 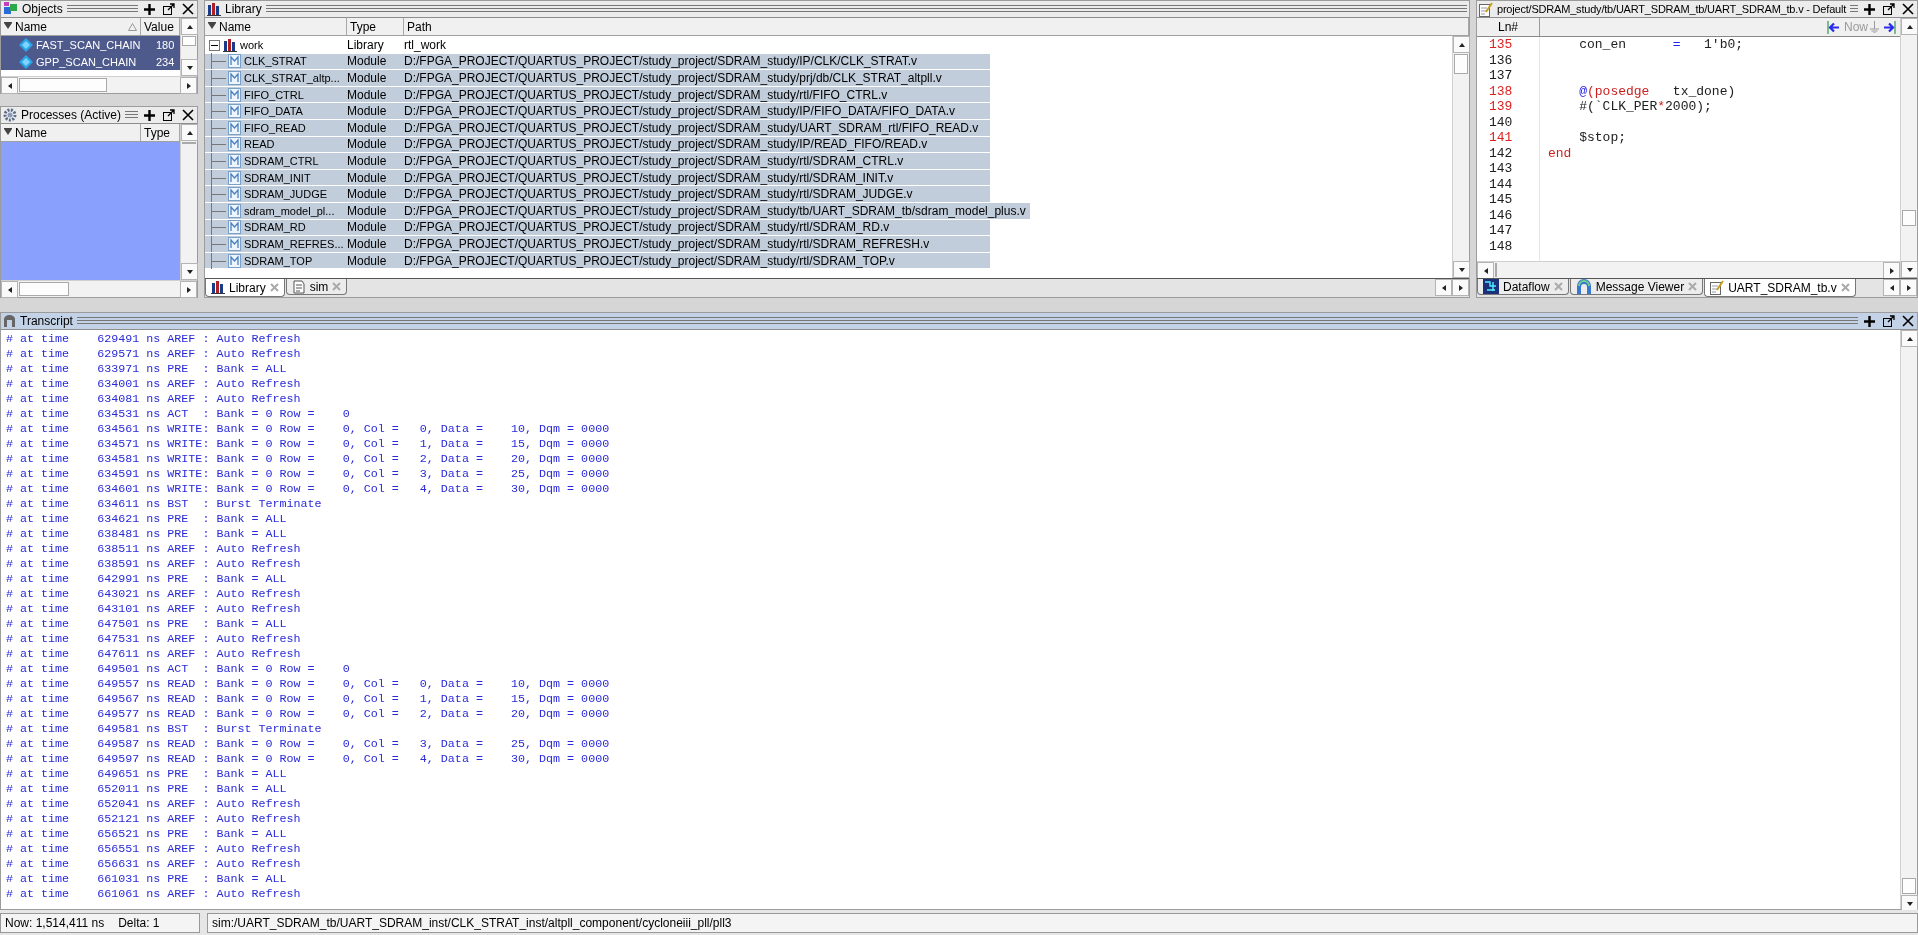 I want to click on line-number: 139, so click(x=1501, y=107).